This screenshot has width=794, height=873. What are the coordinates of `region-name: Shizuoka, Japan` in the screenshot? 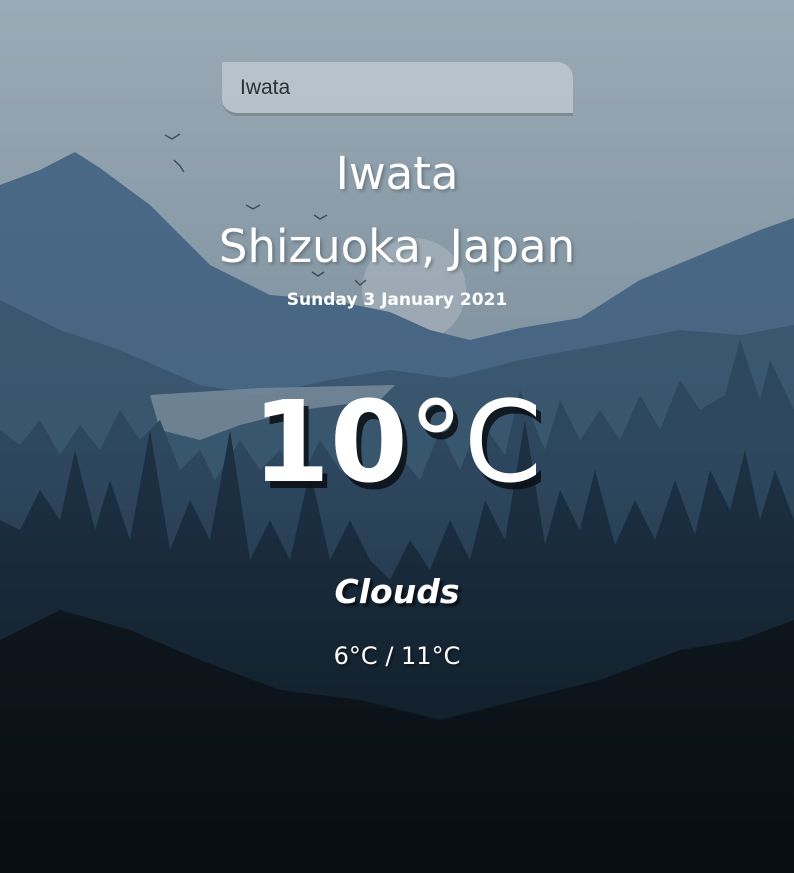 It's located at (397, 246).